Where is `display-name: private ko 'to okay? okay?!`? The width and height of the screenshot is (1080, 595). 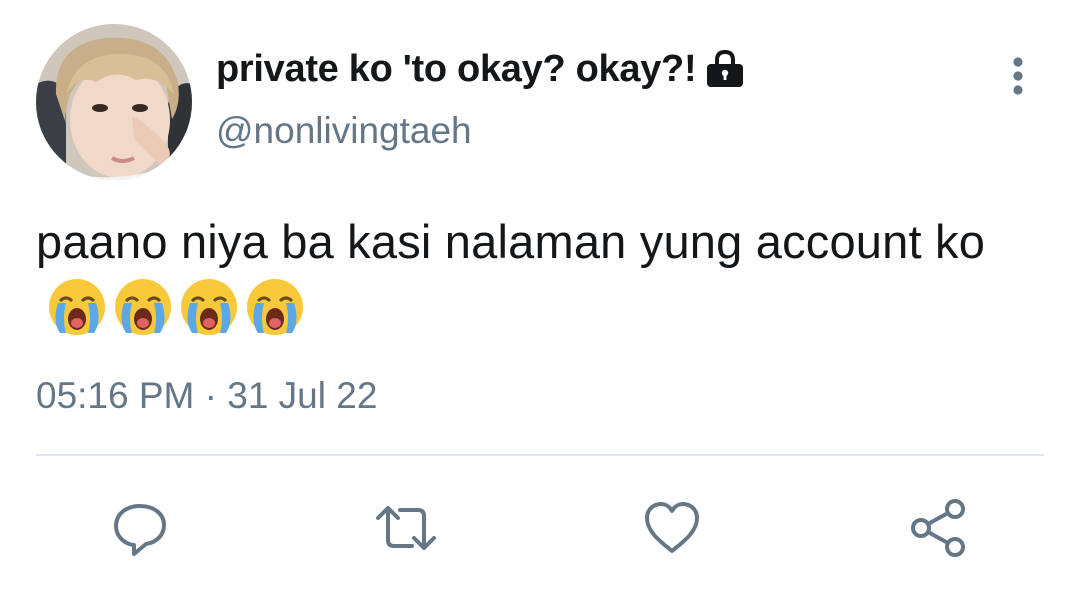 display-name: private ko 'to okay? okay?! is located at coordinates (456, 69).